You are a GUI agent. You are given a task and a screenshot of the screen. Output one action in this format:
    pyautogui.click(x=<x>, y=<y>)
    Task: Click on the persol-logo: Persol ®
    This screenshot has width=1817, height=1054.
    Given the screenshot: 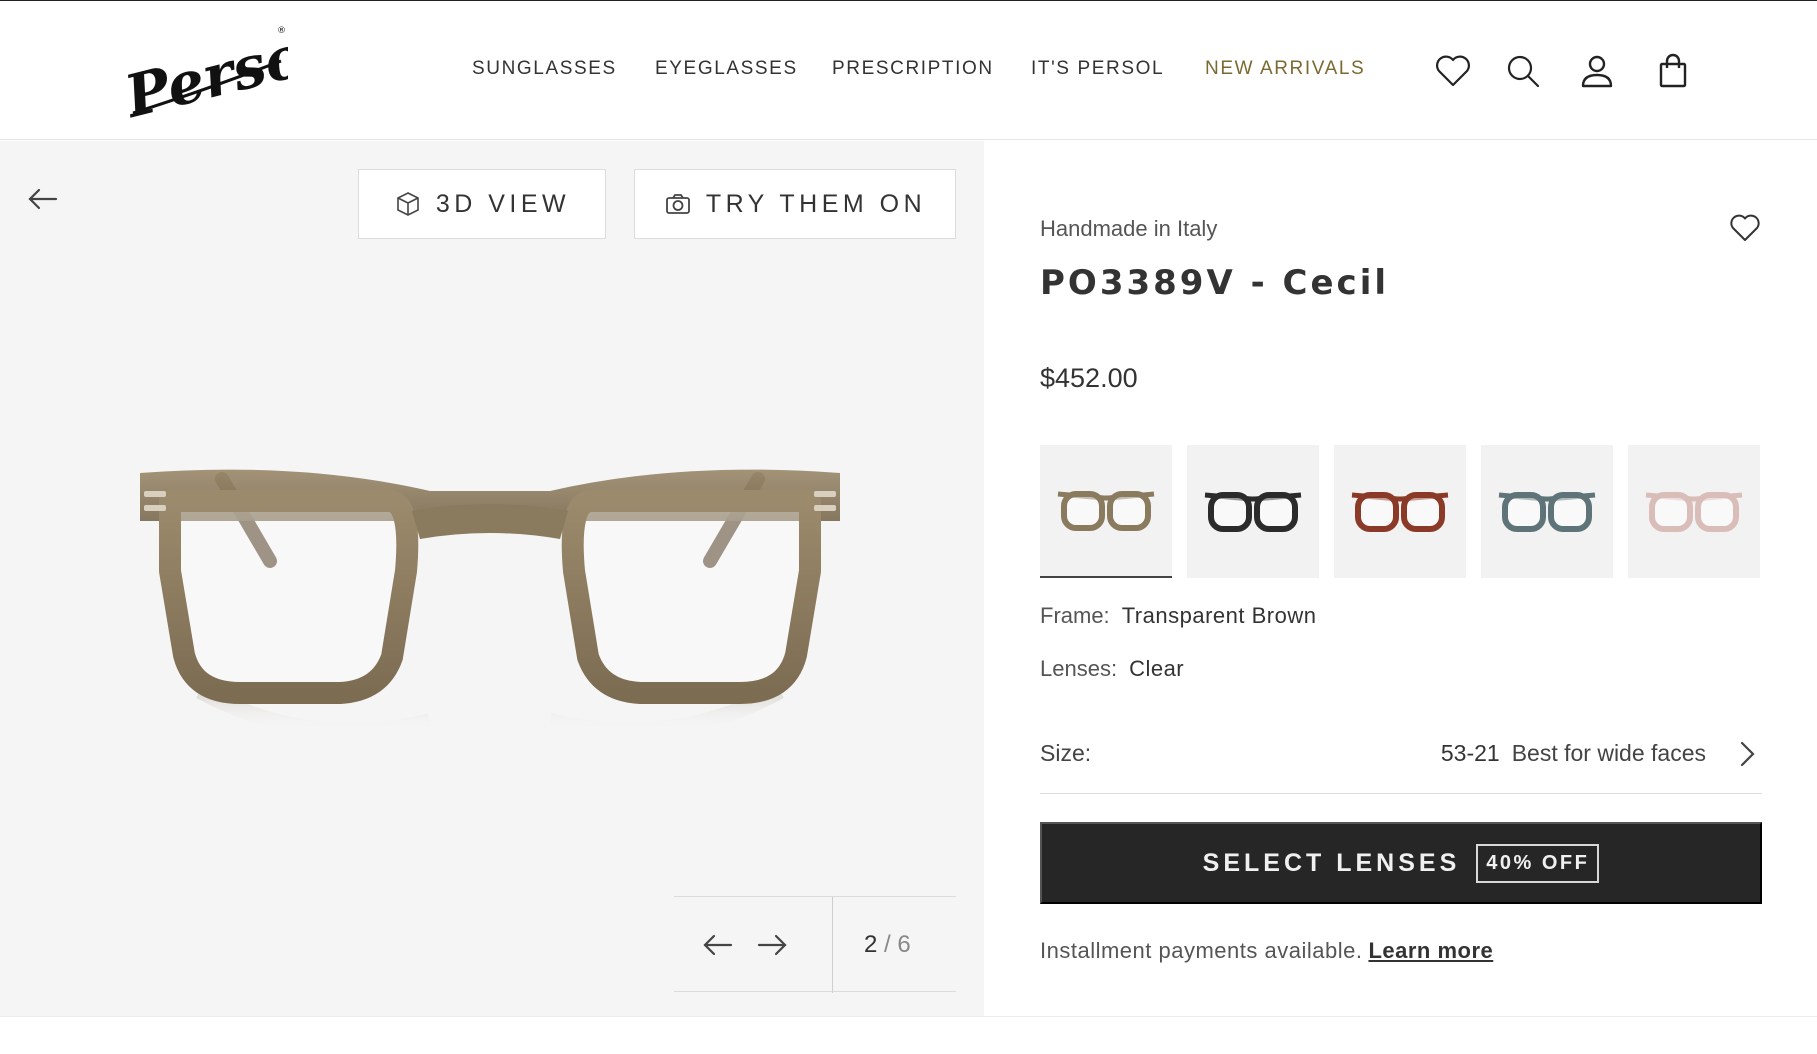 What is the action you would take?
    pyautogui.click(x=205, y=71)
    